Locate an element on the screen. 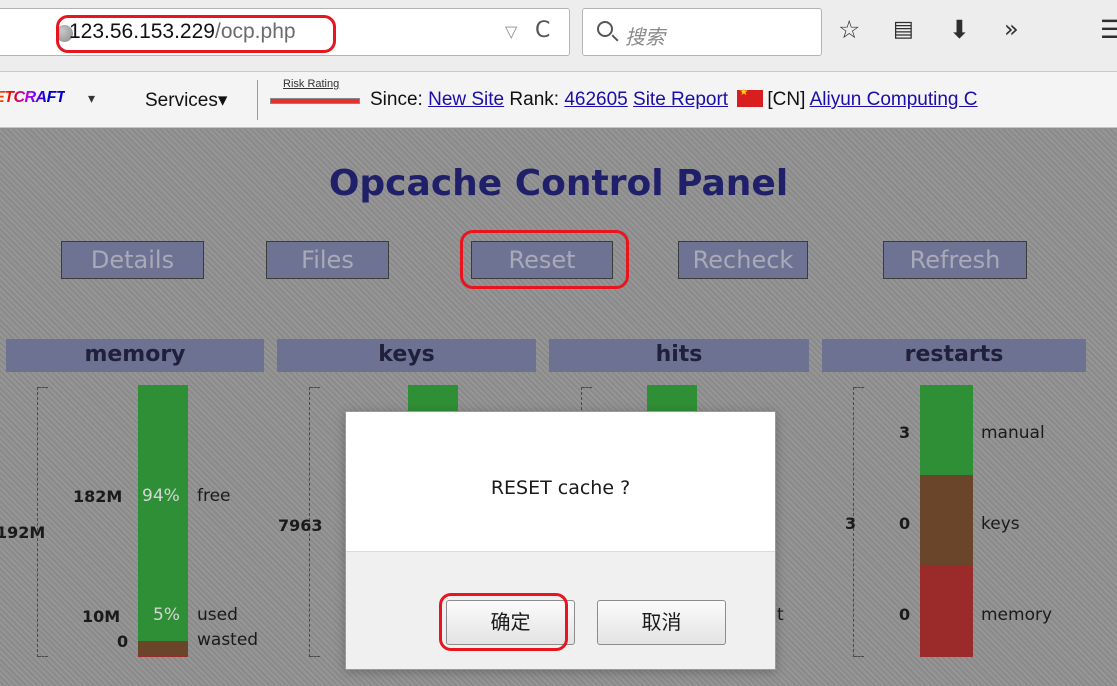 The height and width of the screenshot is (686, 1117). rank-label: Rank: is located at coordinates (534, 99).